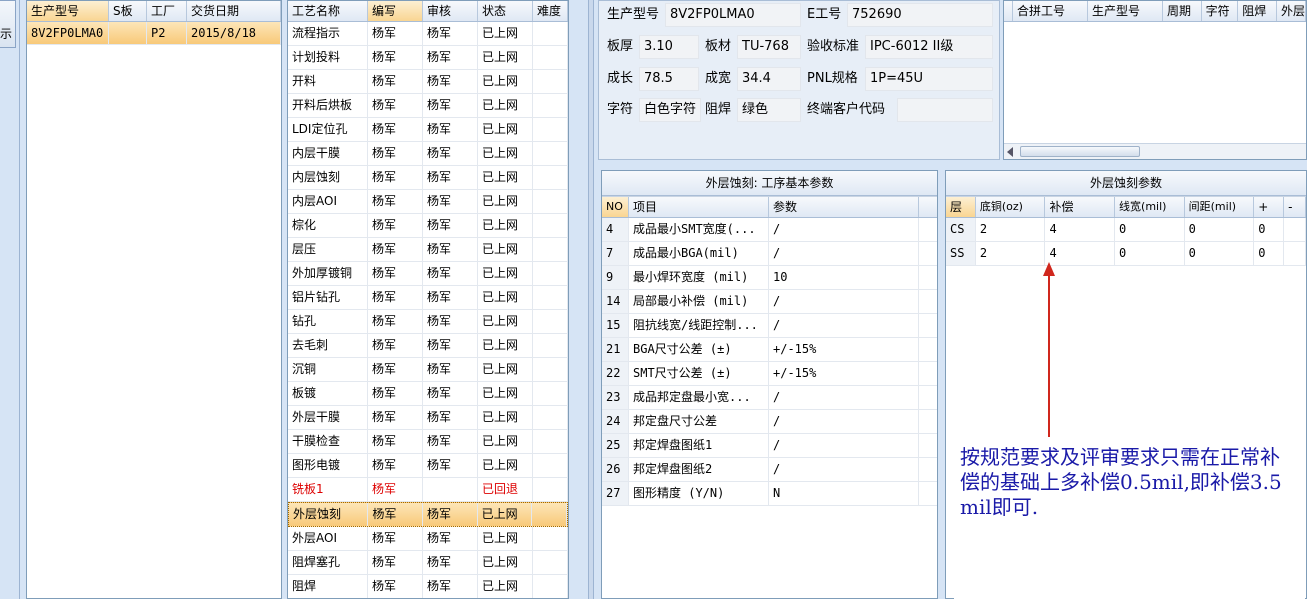 The height and width of the screenshot is (599, 1307). I want to click on pnl-field: 1P=45U, so click(929, 79).